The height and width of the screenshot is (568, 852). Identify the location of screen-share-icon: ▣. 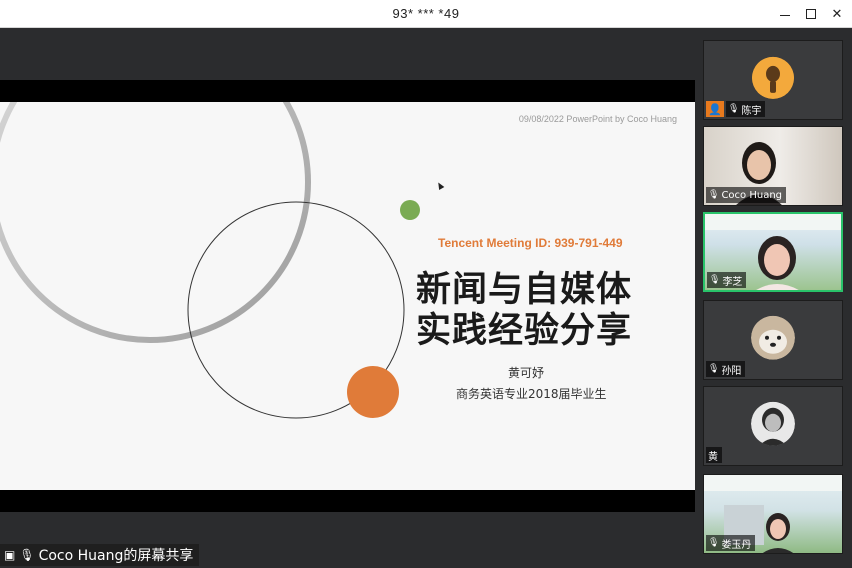
(10, 555).